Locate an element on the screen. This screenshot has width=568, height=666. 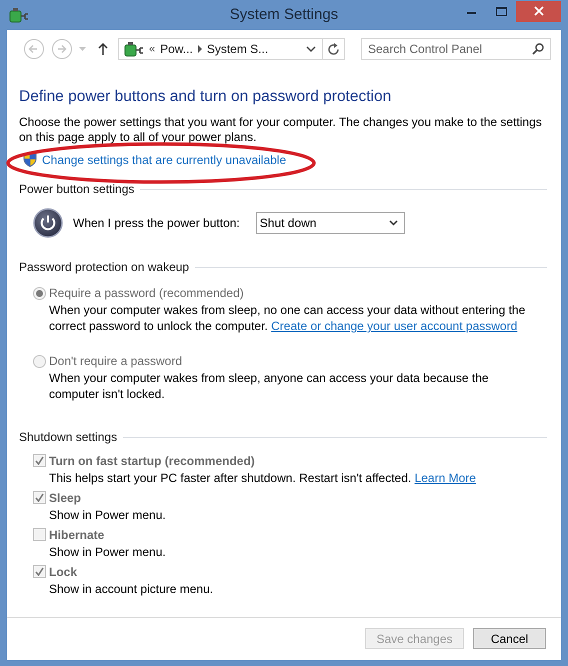
field-label: When I press the power button: is located at coordinates (156, 223).